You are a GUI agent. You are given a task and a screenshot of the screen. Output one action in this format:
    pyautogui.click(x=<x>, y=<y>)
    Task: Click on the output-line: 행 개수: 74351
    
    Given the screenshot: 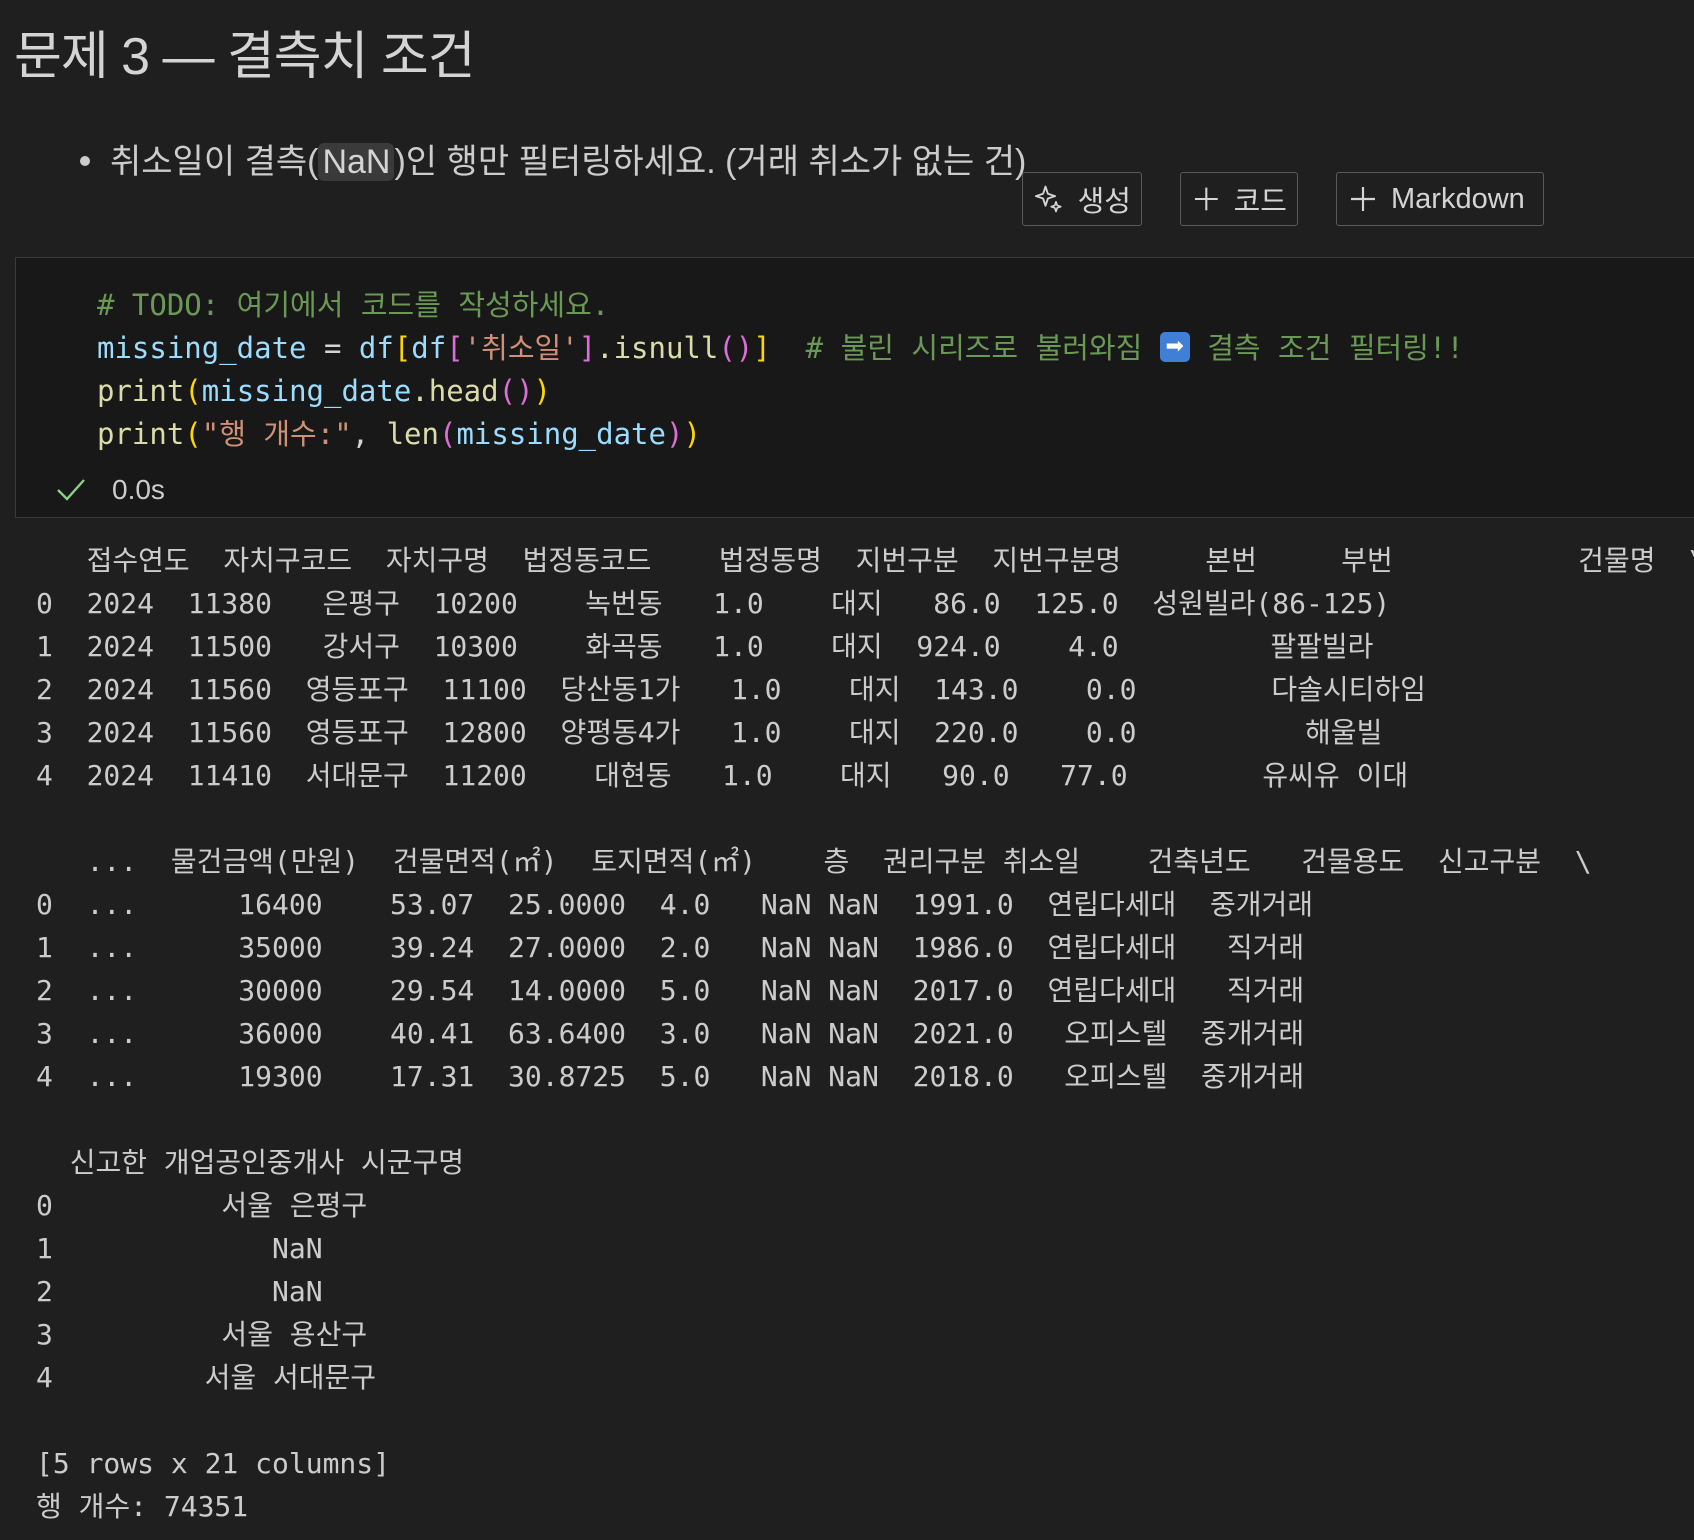 What is the action you would take?
    pyautogui.click(x=142, y=1506)
    